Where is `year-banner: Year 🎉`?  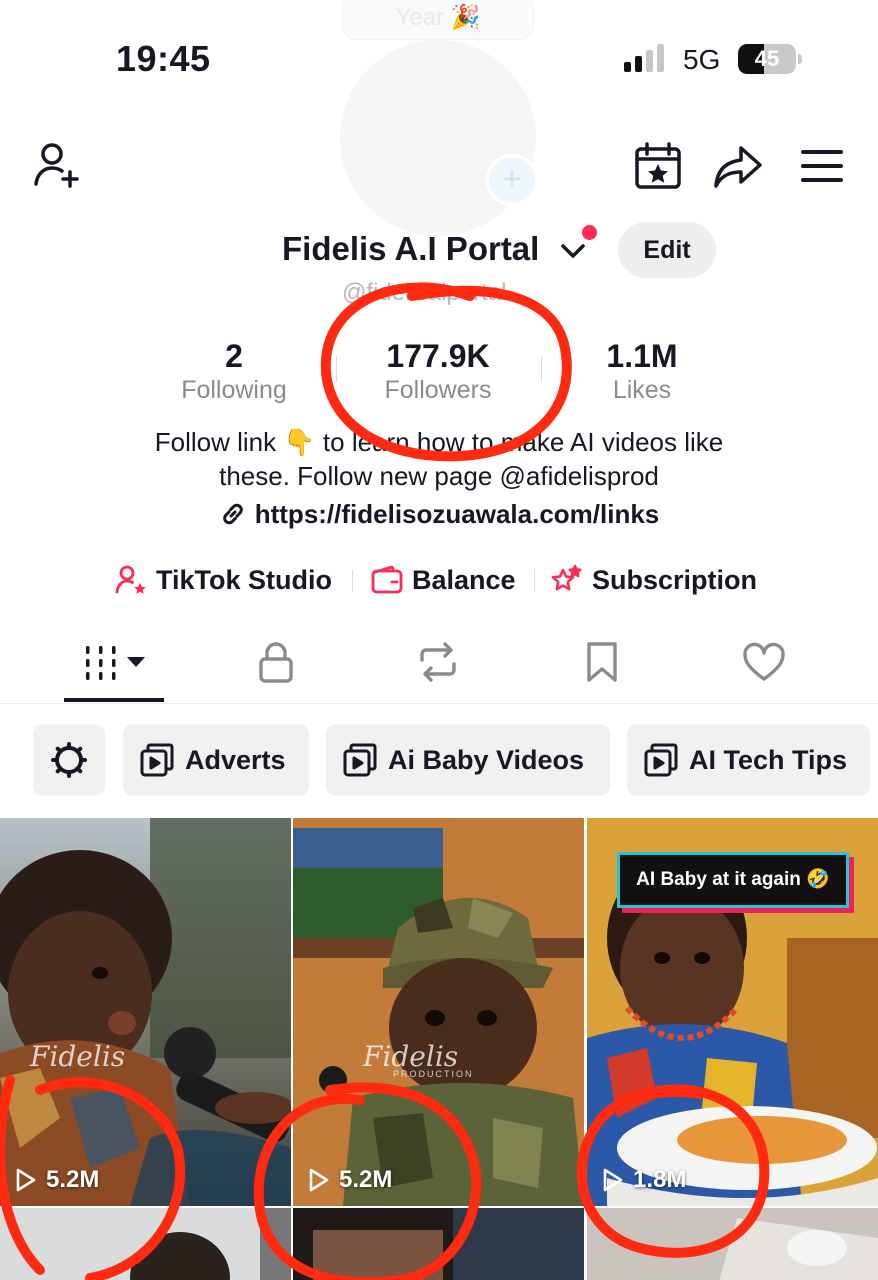 year-banner: Year 🎉 is located at coordinates (438, 20).